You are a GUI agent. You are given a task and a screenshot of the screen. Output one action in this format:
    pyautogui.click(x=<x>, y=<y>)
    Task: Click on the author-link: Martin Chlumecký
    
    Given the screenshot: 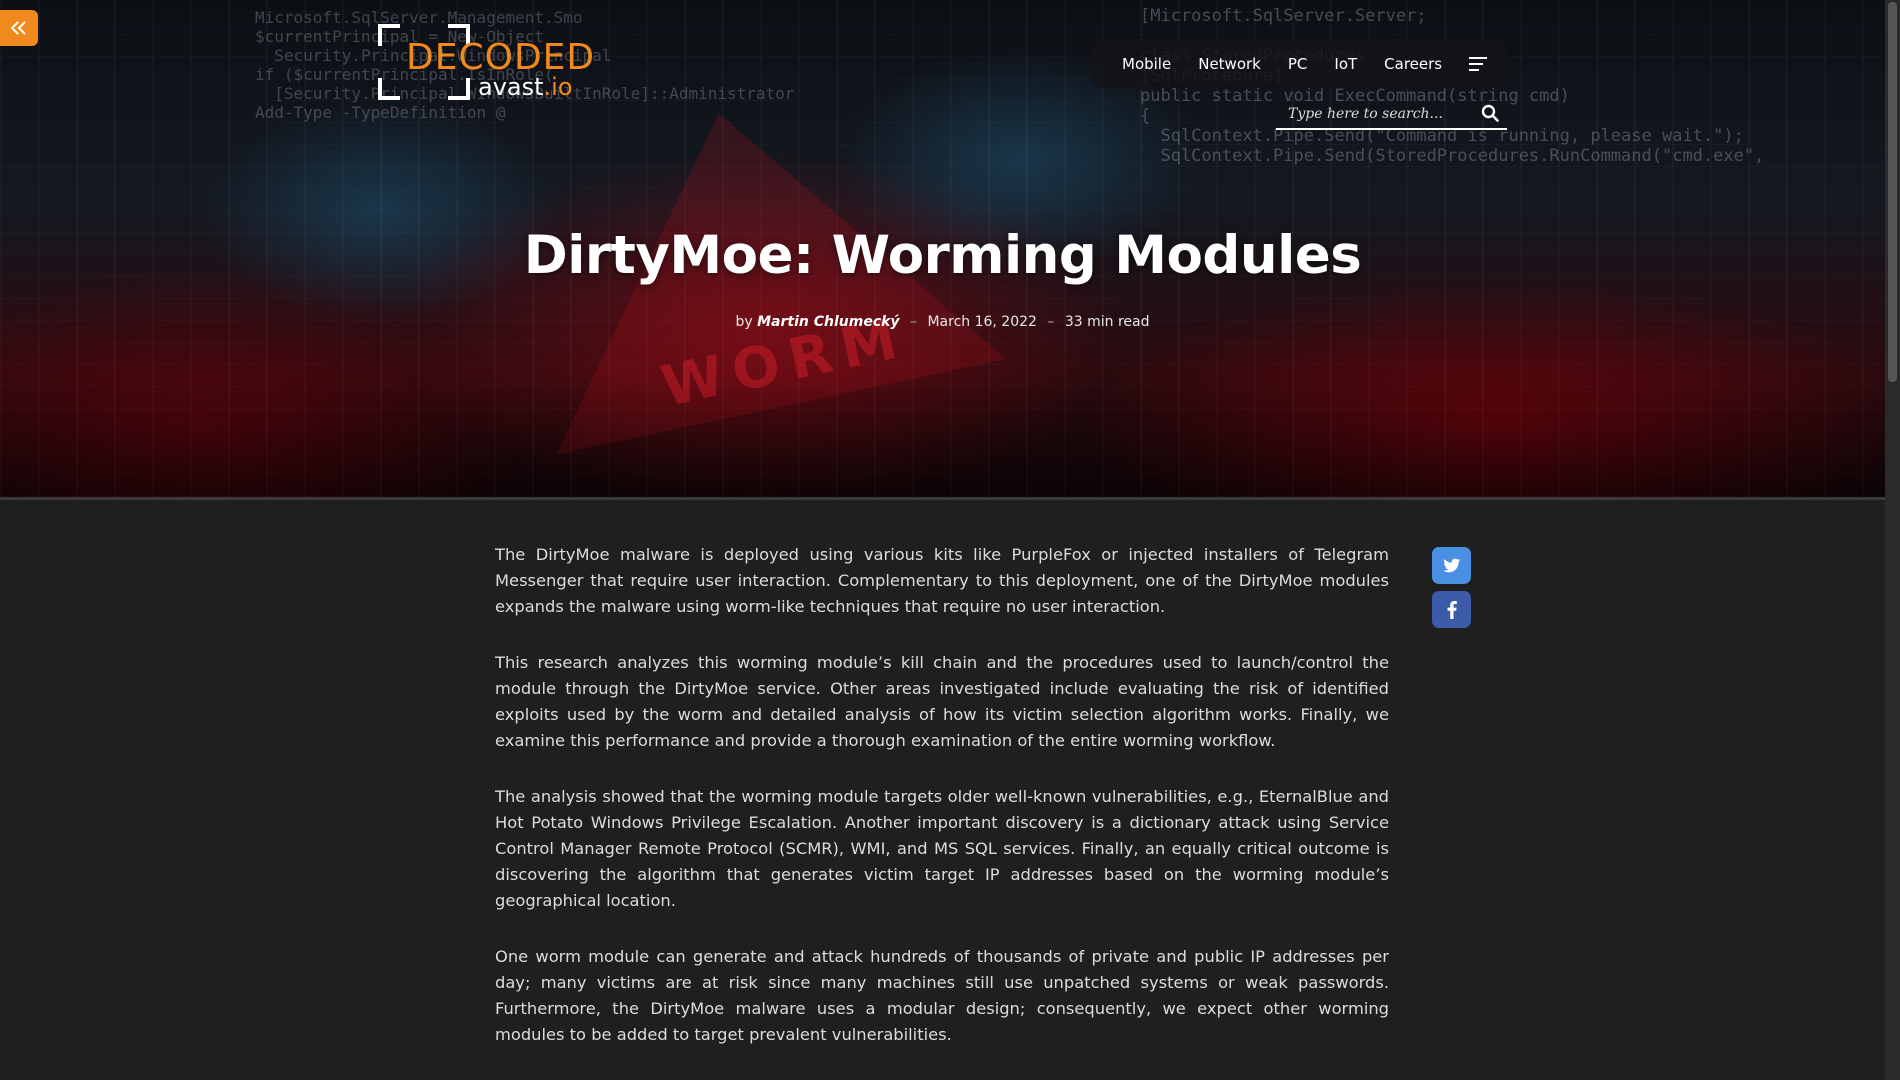 What is the action you would take?
    pyautogui.click(x=828, y=322)
    